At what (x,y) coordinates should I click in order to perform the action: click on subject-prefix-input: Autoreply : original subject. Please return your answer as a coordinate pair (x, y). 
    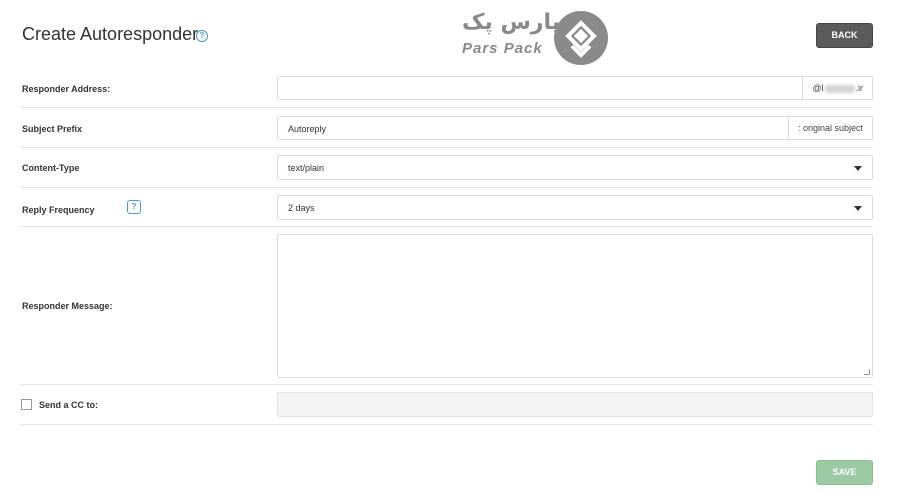
    Looking at the image, I should click on (575, 128).